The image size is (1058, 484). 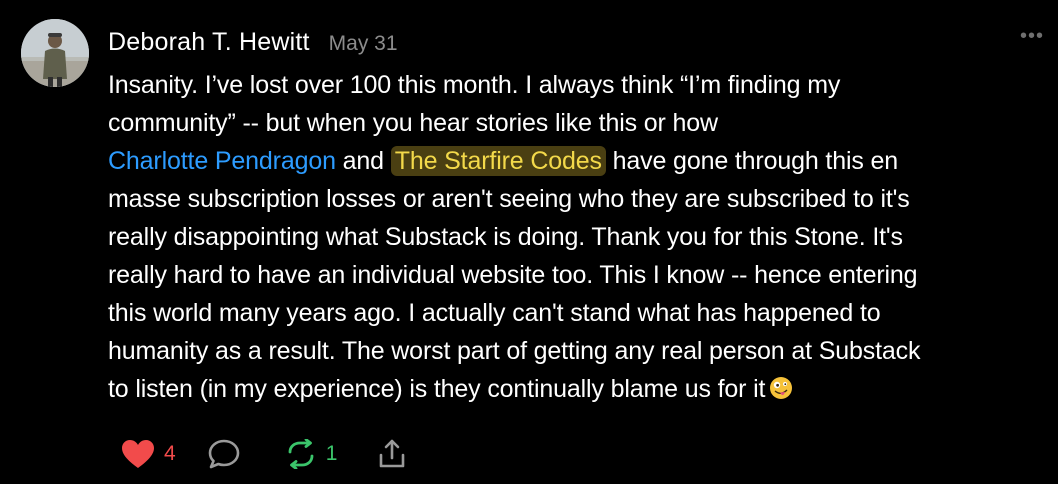 What do you see at coordinates (331, 453) in the screenshot?
I see `restack-count: 1` at bounding box center [331, 453].